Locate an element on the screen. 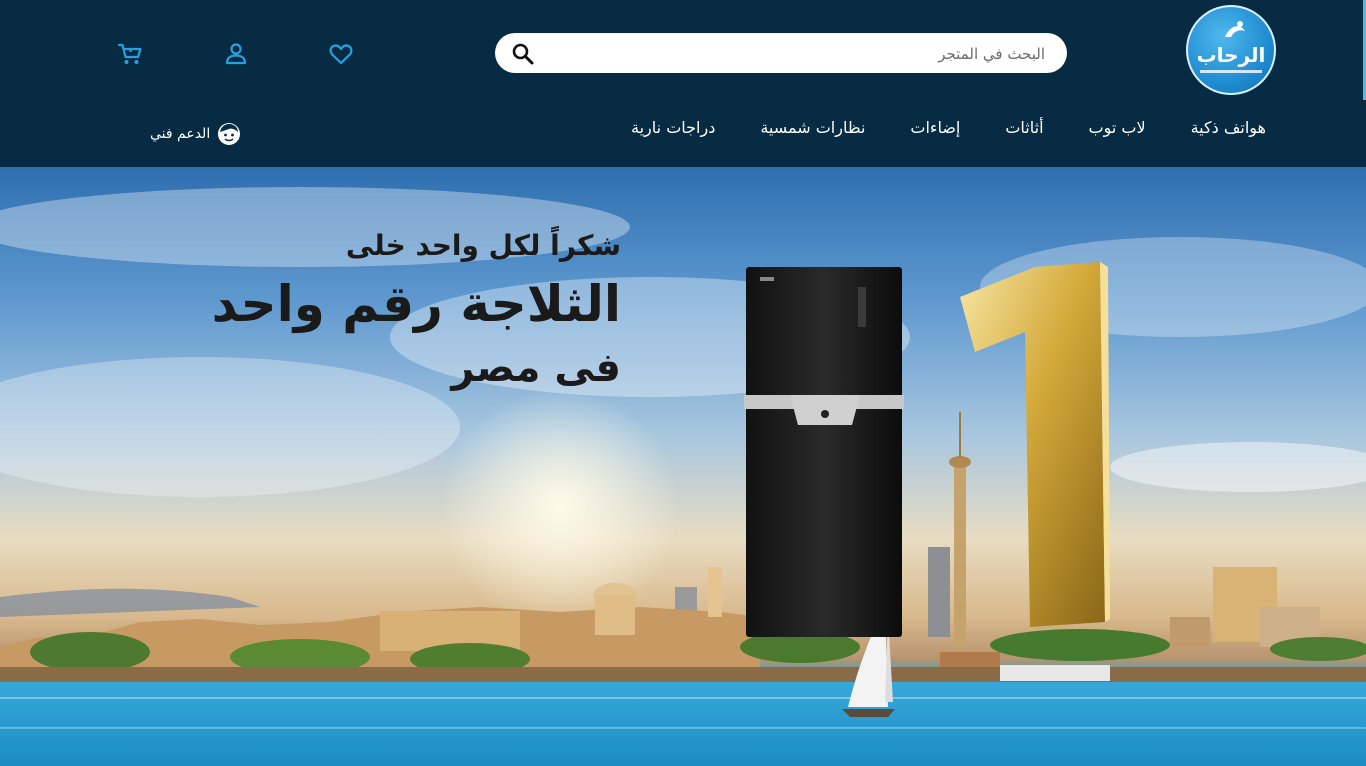 The height and width of the screenshot is (766, 1366). support-label: الدعم فني is located at coordinates (180, 134).